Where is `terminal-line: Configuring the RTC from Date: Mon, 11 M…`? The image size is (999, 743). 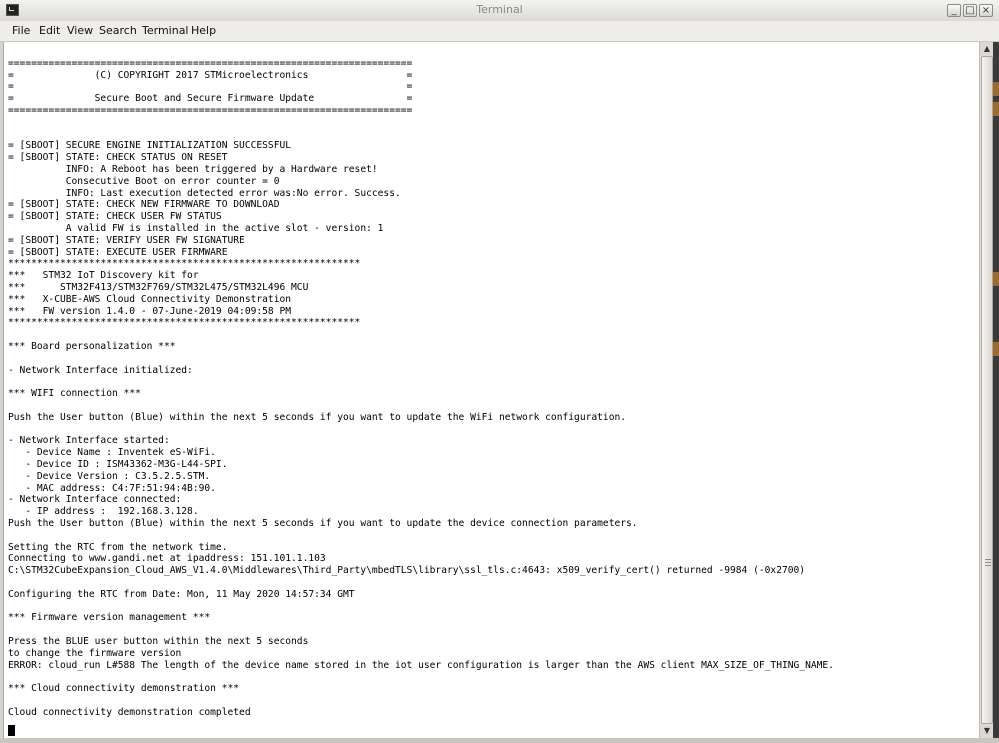
terminal-line: Configuring the RTC from Date: Mon, 11 M… is located at coordinates (181, 594).